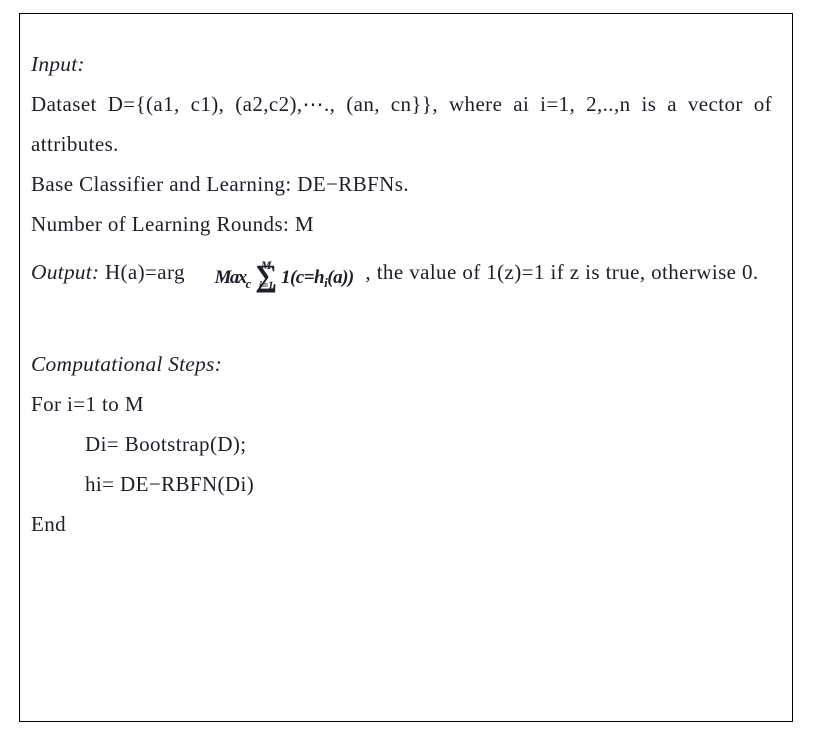 The image size is (819, 731). Describe the element at coordinates (126, 364) in the screenshot. I see `steps-label: Computational Steps:` at that location.